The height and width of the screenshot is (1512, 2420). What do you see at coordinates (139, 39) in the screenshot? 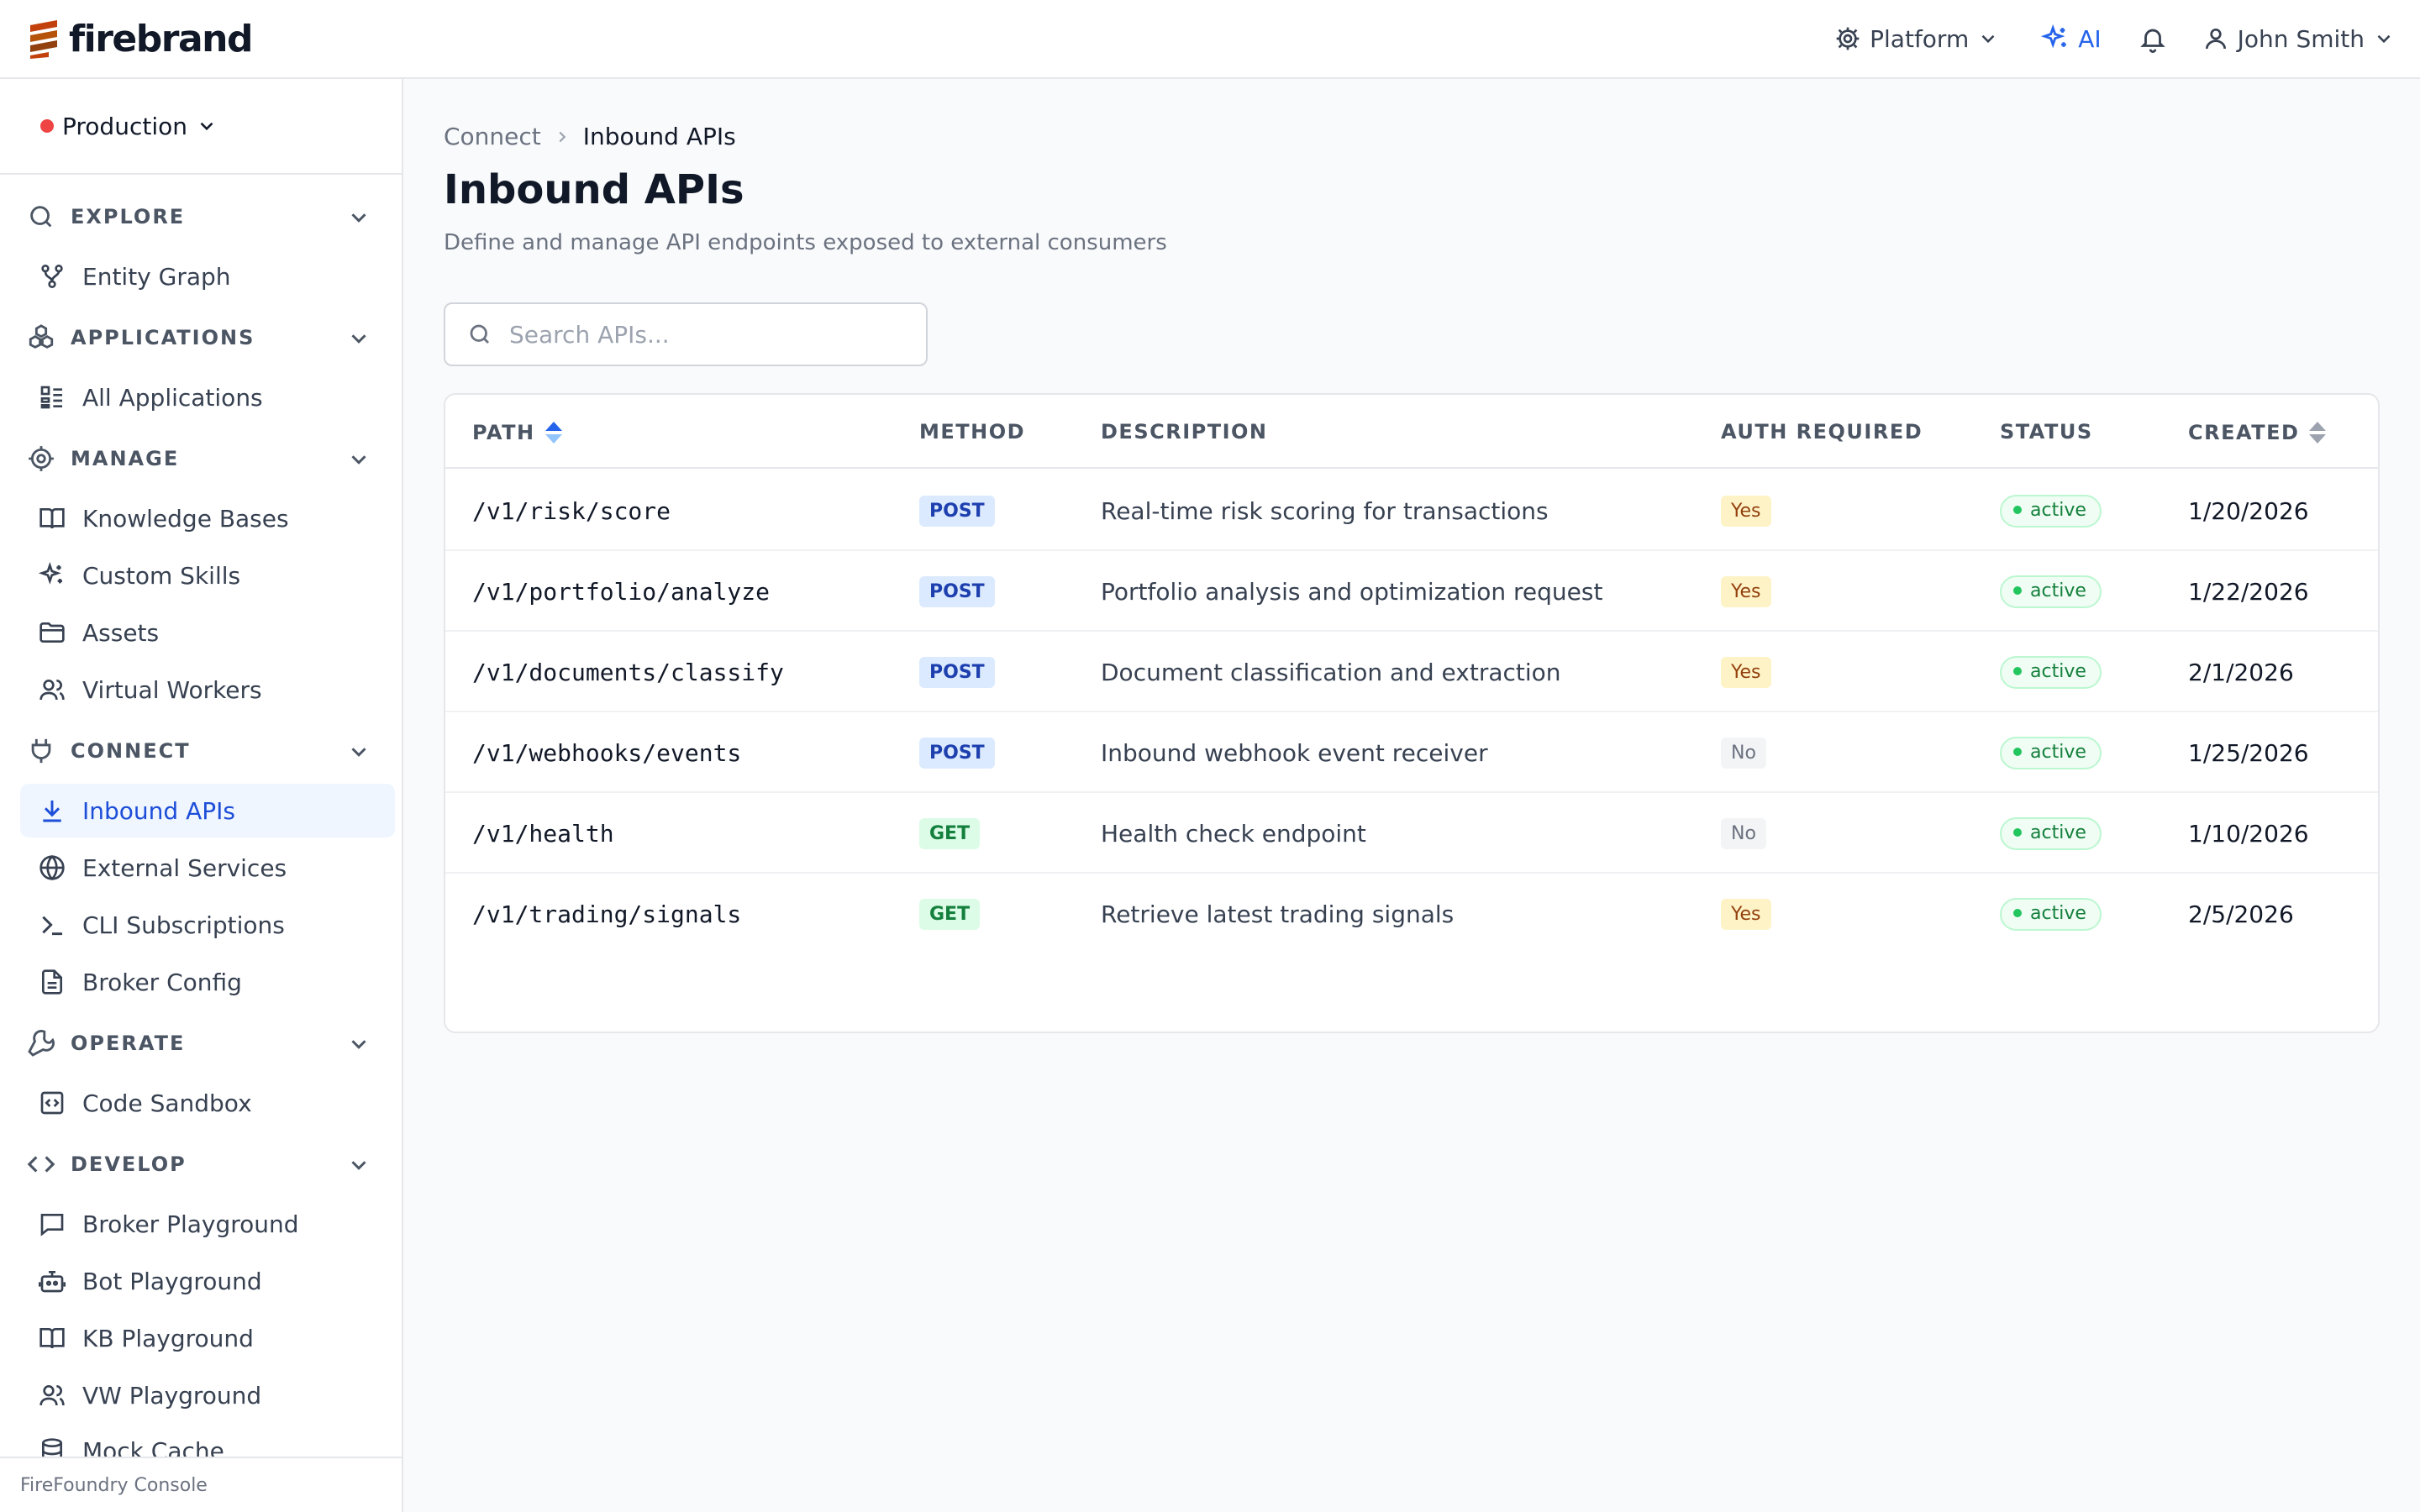
I see `brand-logo: firebrand` at bounding box center [139, 39].